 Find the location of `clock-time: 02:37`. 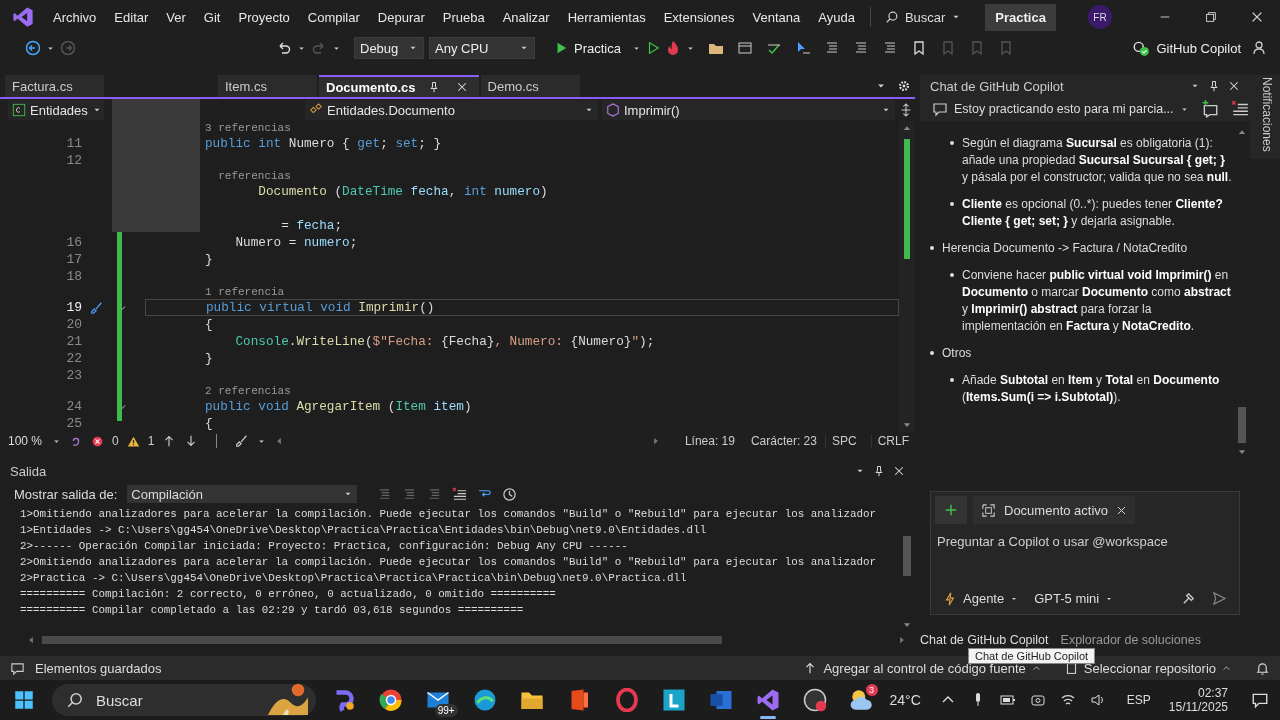

clock-time: 02:37 is located at coordinates (1212, 693).